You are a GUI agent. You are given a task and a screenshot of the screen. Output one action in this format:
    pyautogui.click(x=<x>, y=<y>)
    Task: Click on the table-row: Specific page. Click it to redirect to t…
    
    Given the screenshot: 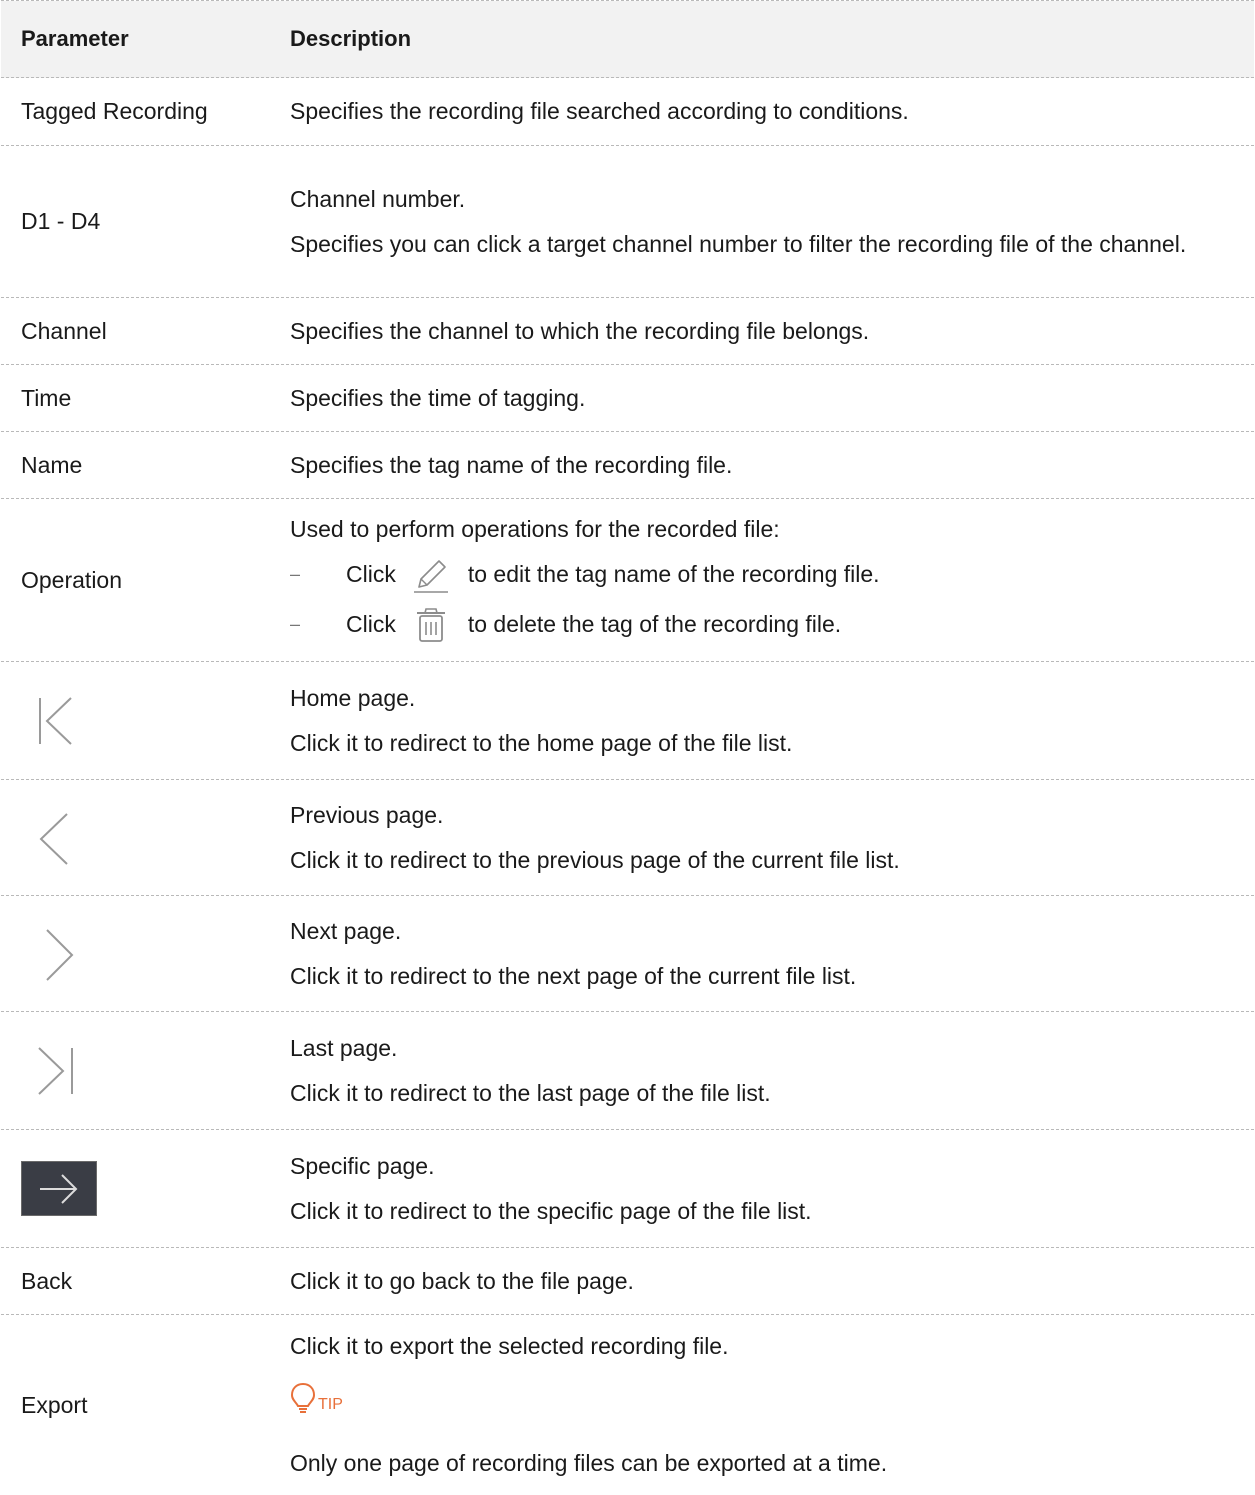 What is the action you would take?
    pyautogui.click(x=627, y=1189)
    